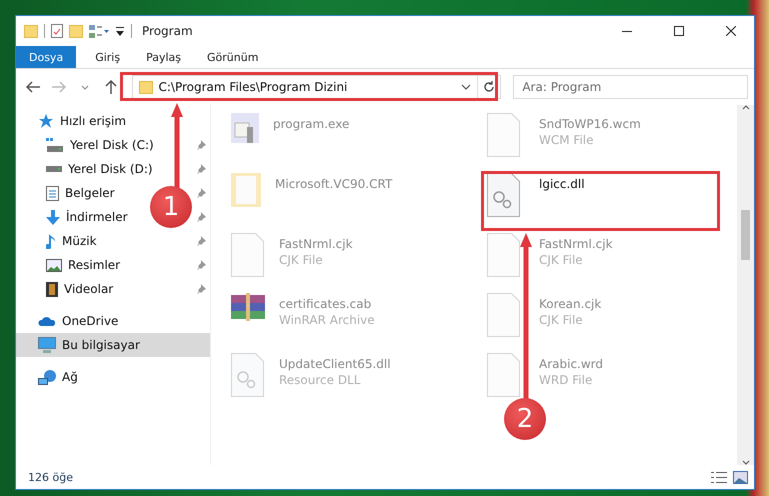 This screenshot has height=496, width=769. I want to click on archive-icon, so click(248, 307).